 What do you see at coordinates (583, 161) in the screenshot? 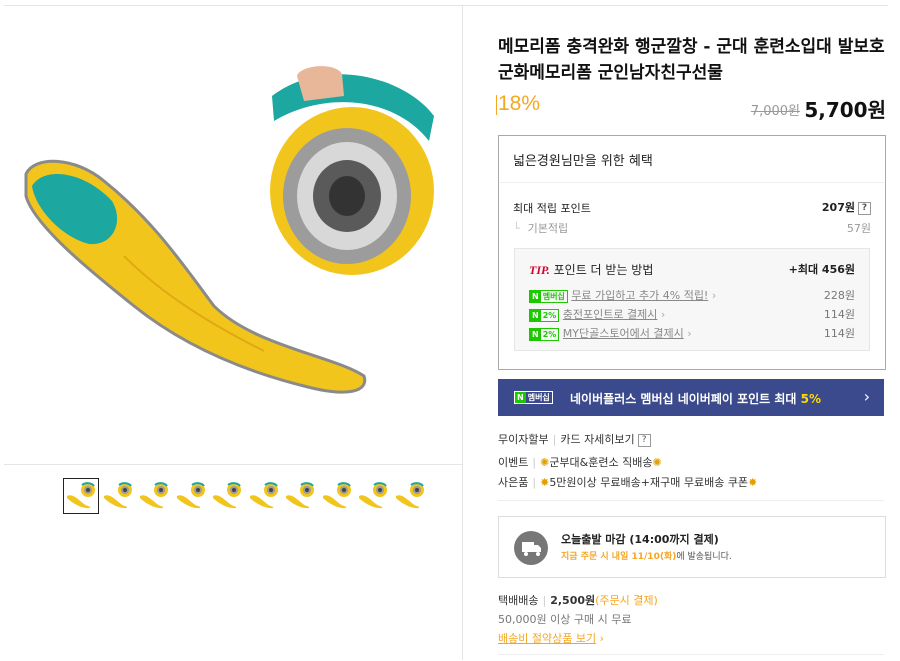
I see `benefit-title: 넓은경원님만을 위한 혜택` at bounding box center [583, 161].